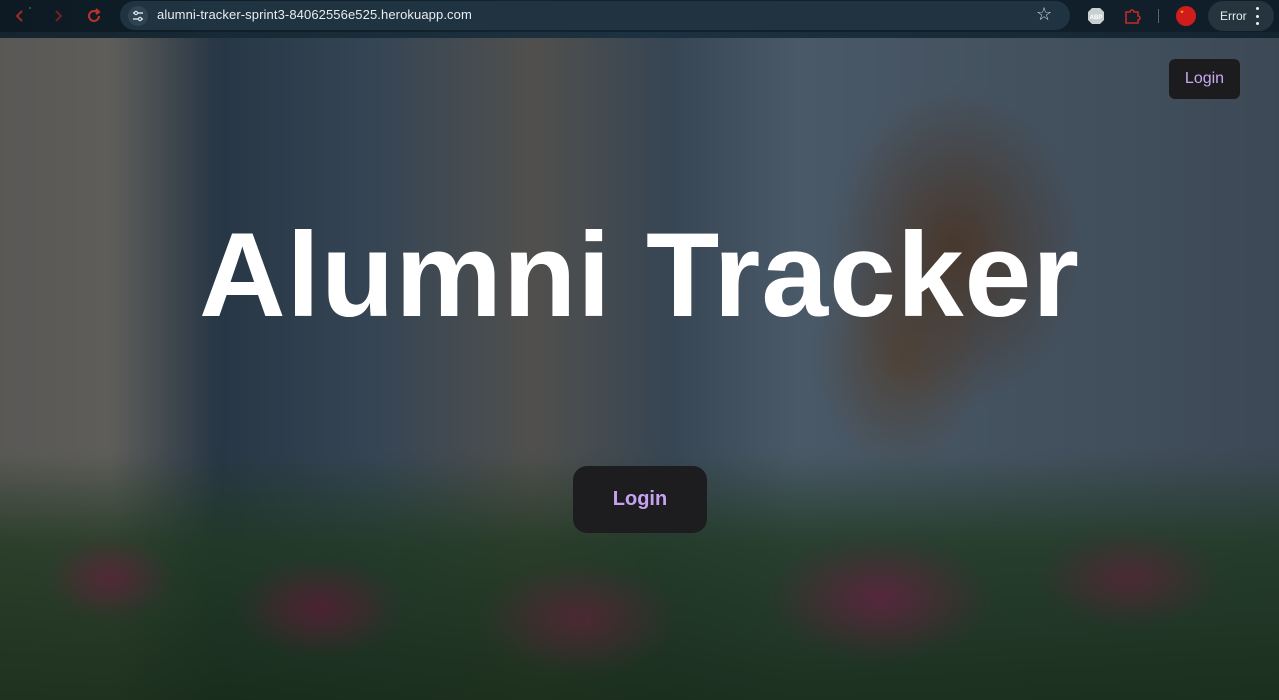  I want to click on star-icon: ☆, so click(1044, 14).